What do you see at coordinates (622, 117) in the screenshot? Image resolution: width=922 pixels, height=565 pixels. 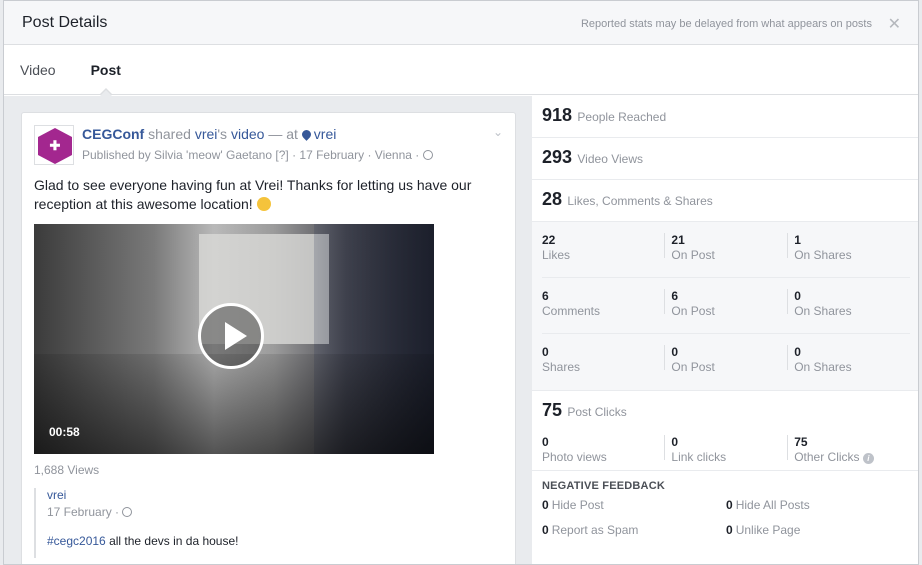 I see `people-reached-label: People Reached` at bounding box center [622, 117].